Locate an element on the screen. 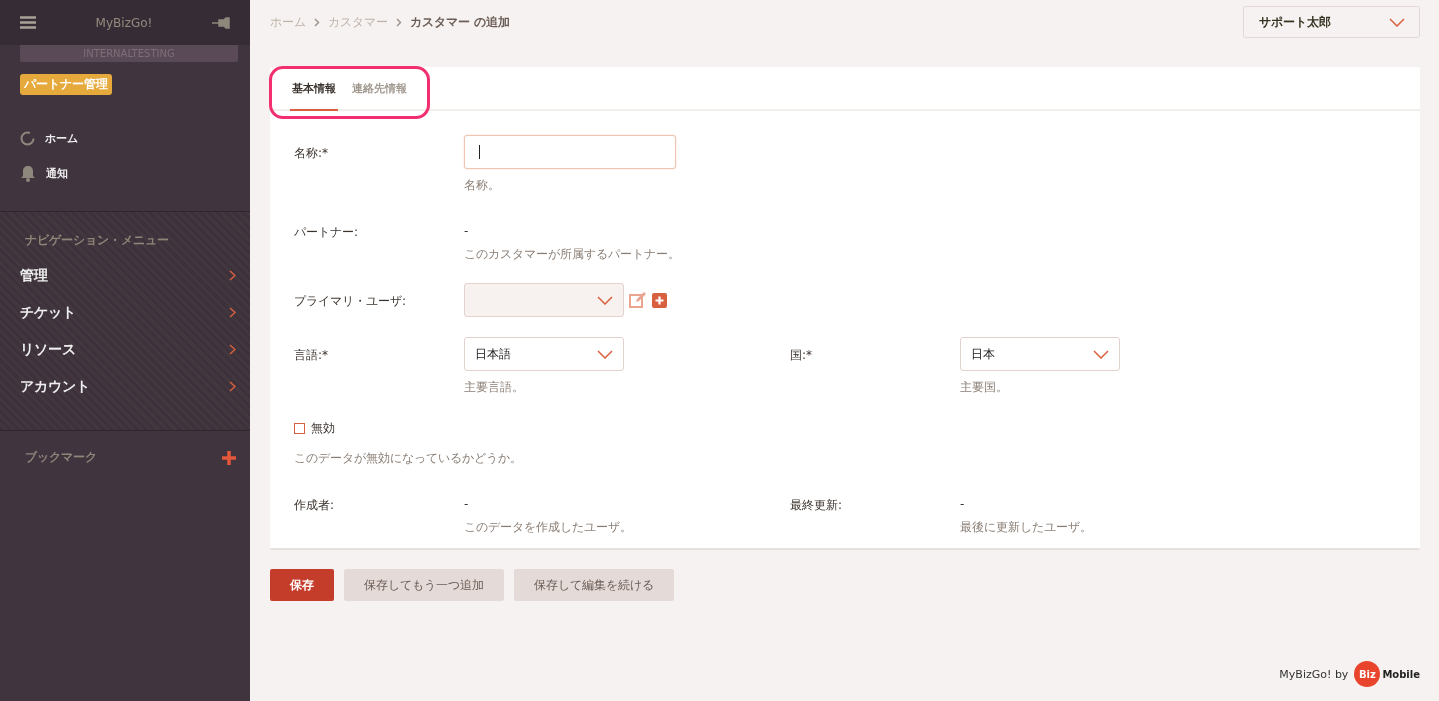  help-text: このカスタマーが所属するパートナー。 is located at coordinates (572, 254).